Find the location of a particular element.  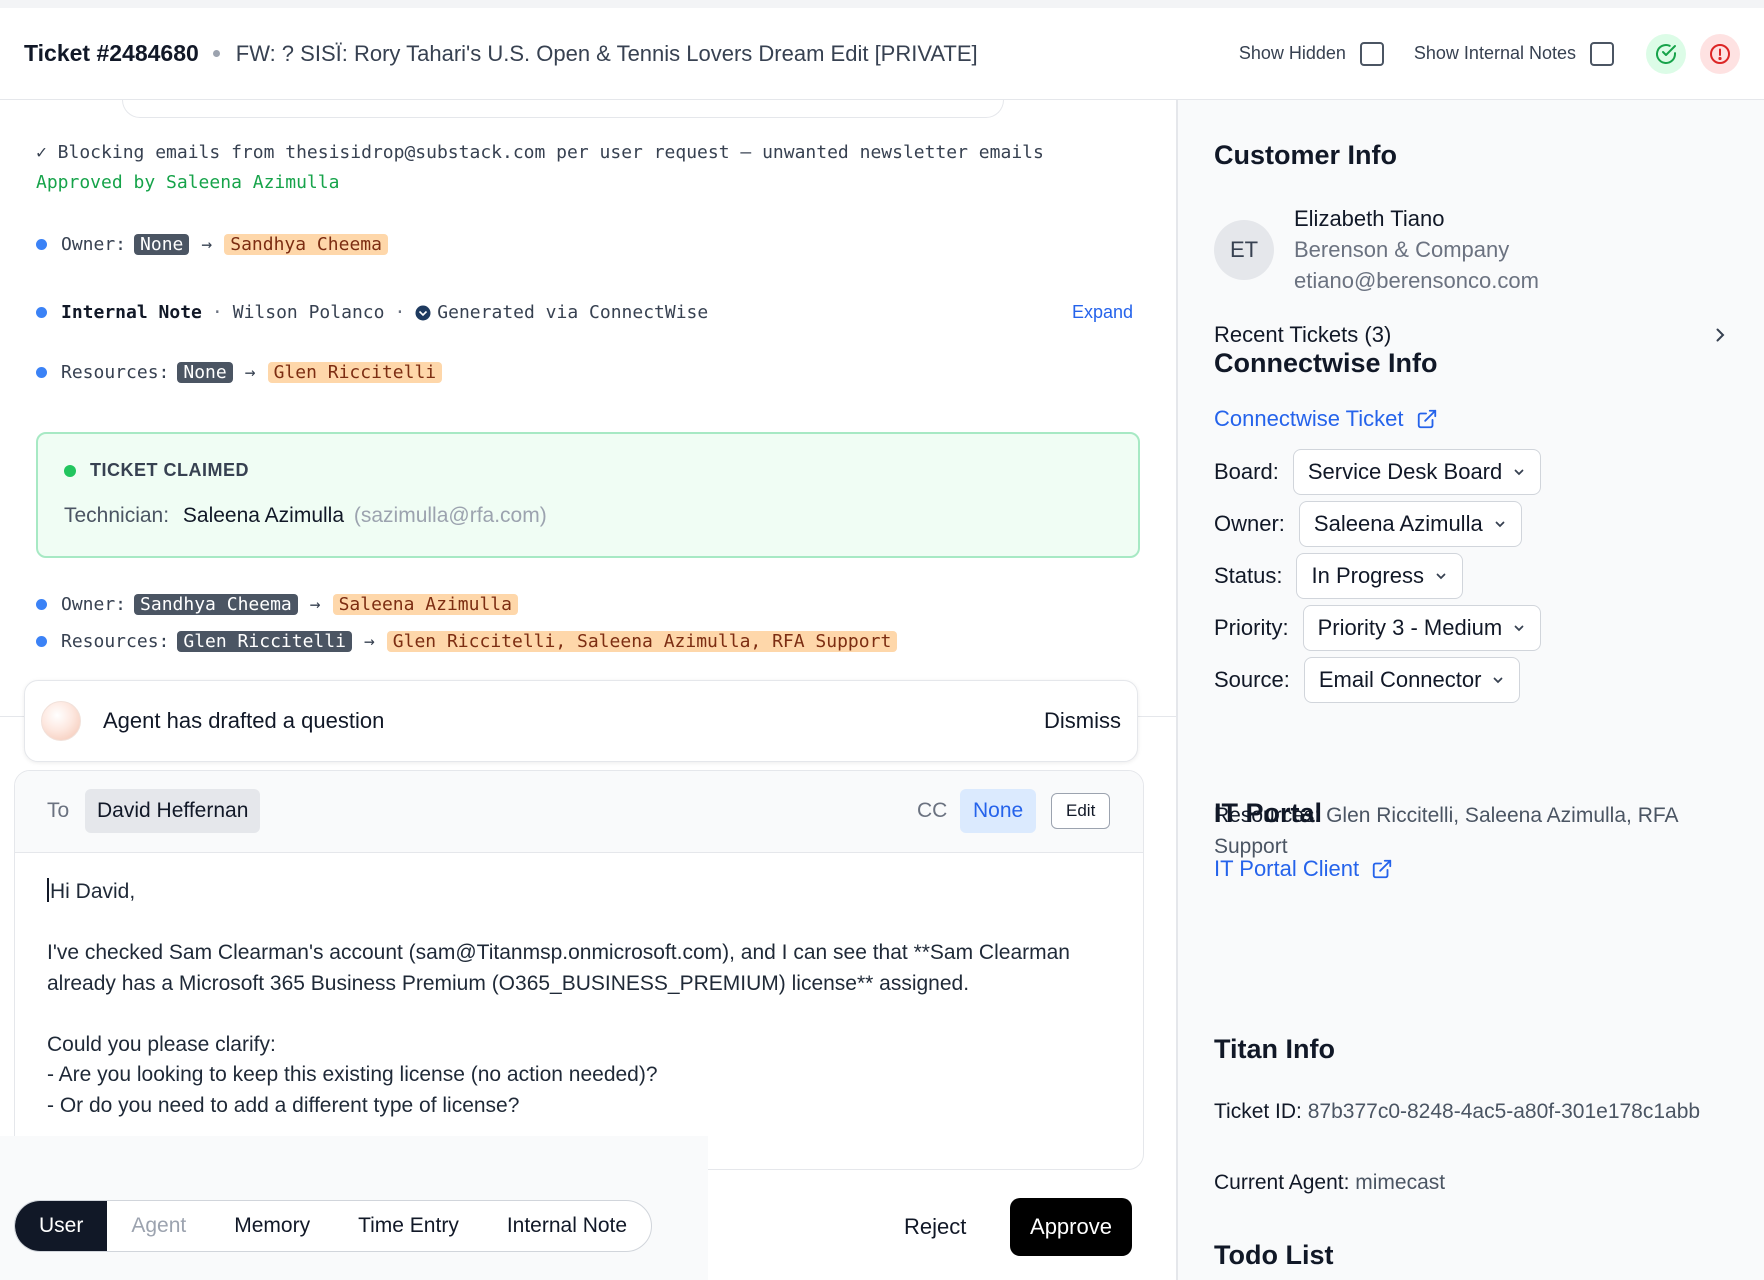

board-value: Service Desk Board is located at coordinates (1405, 471).